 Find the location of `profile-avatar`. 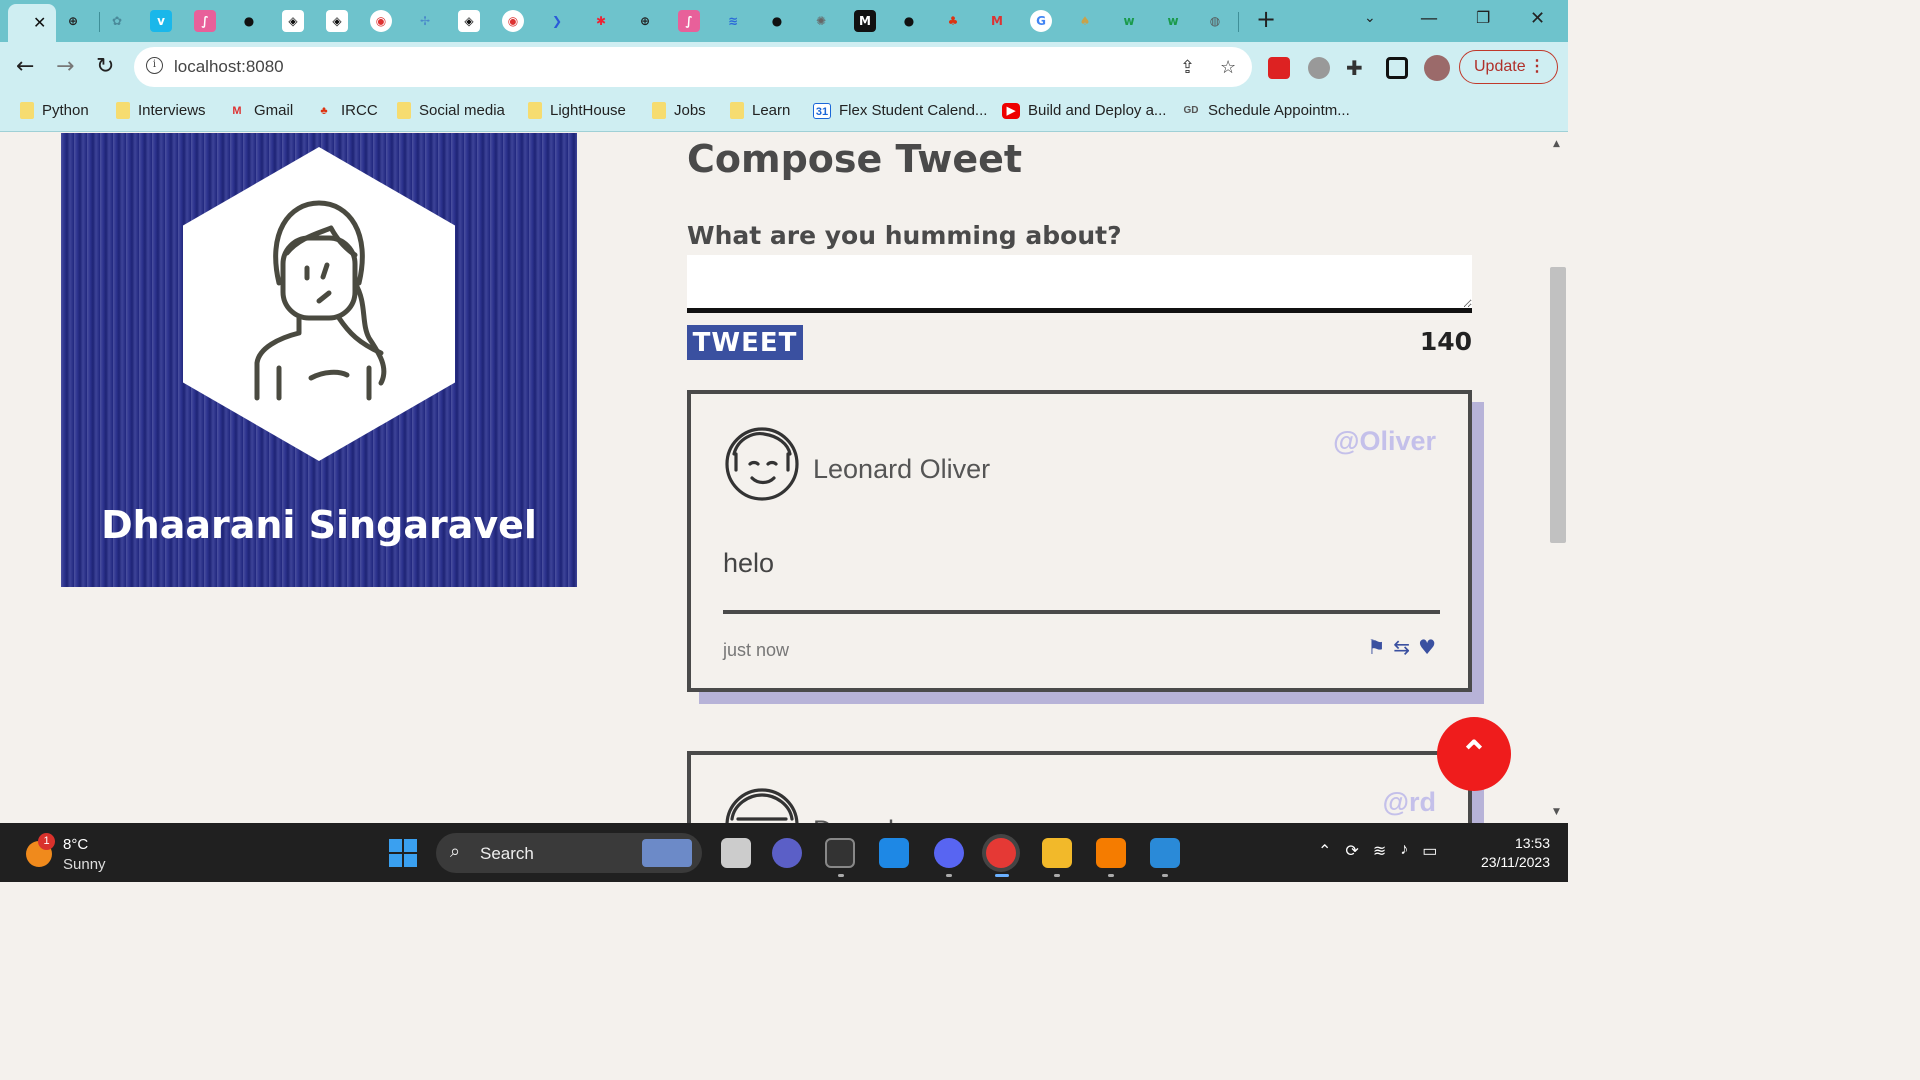

profile-avatar is located at coordinates (1437, 68).